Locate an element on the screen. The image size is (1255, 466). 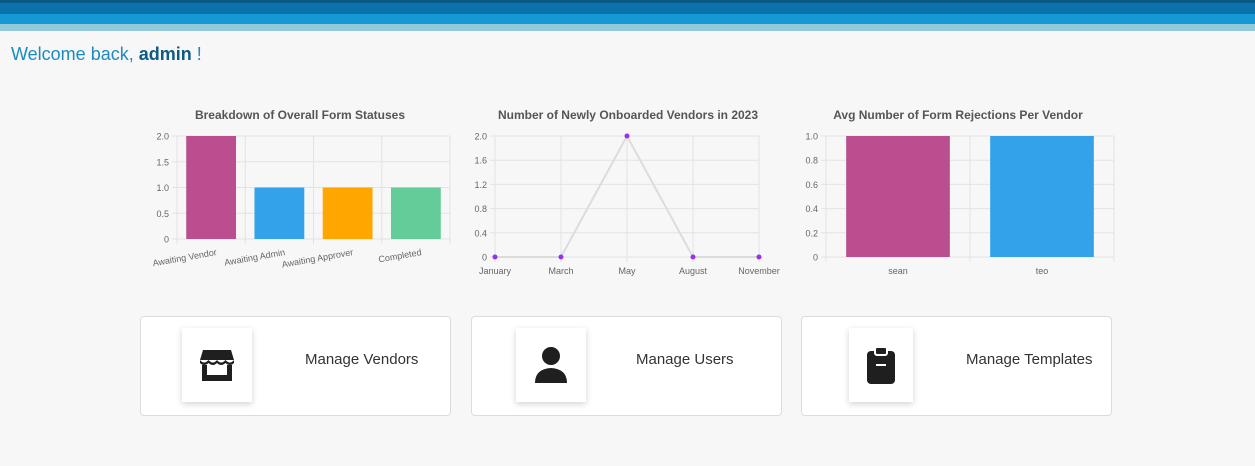
clipboard-icon-box is located at coordinates (881, 365).